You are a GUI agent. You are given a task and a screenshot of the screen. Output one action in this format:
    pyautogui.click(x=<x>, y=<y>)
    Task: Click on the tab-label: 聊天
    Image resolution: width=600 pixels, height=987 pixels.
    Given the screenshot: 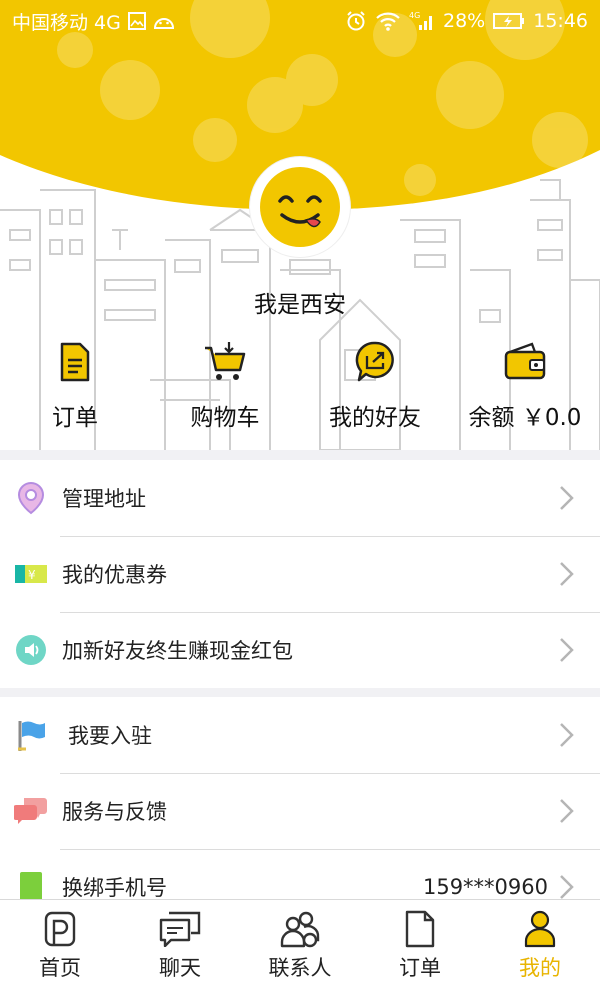 What is the action you would take?
    pyautogui.click(x=180, y=968)
    